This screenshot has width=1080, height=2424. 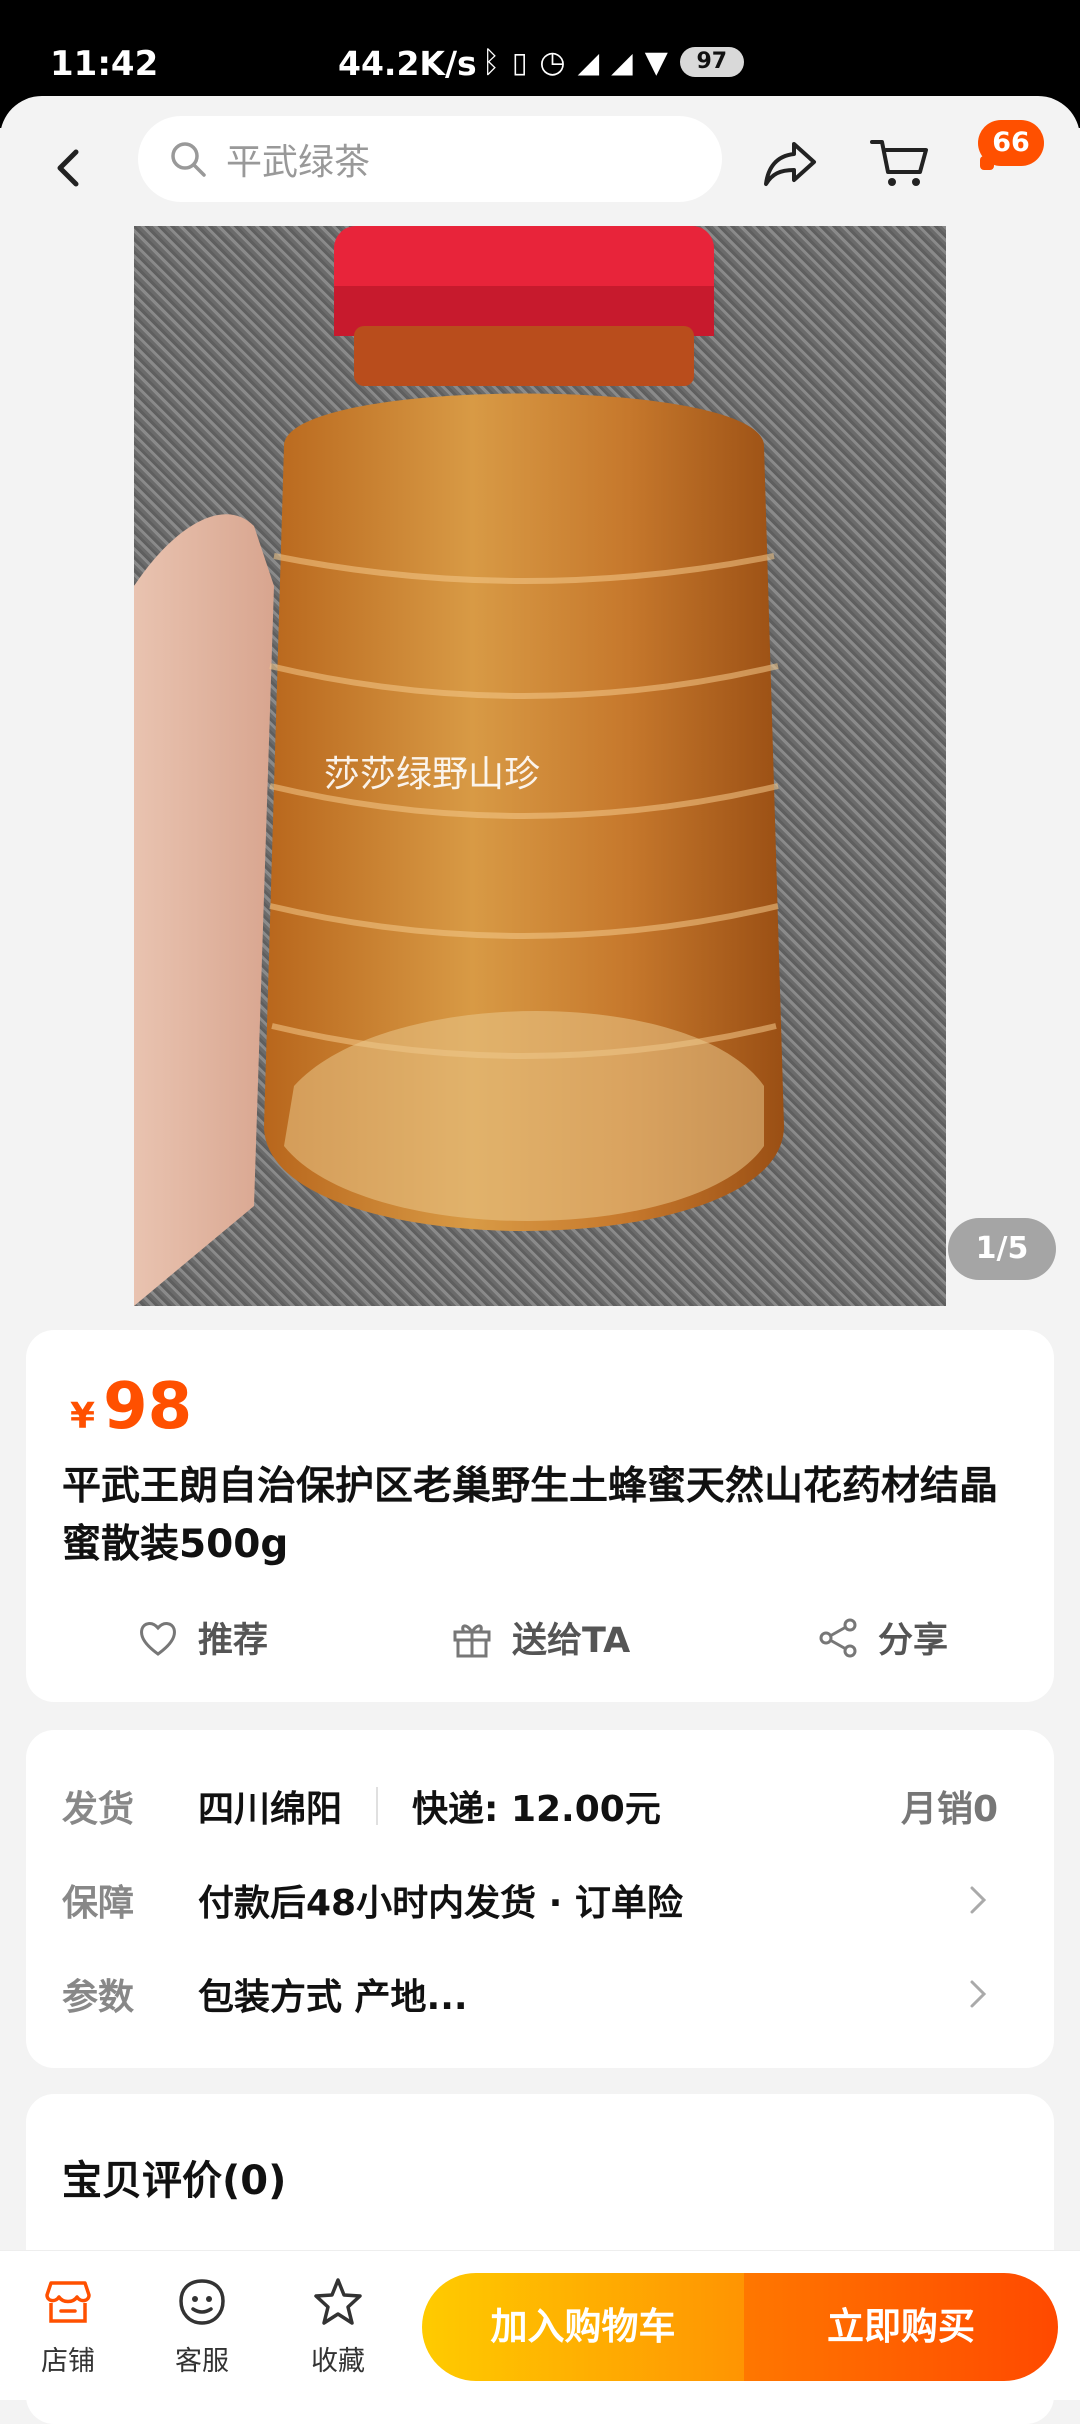 What do you see at coordinates (298, 162) in the screenshot?
I see `search-placeholder: 平武绿茶` at bounding box center [298, 162].